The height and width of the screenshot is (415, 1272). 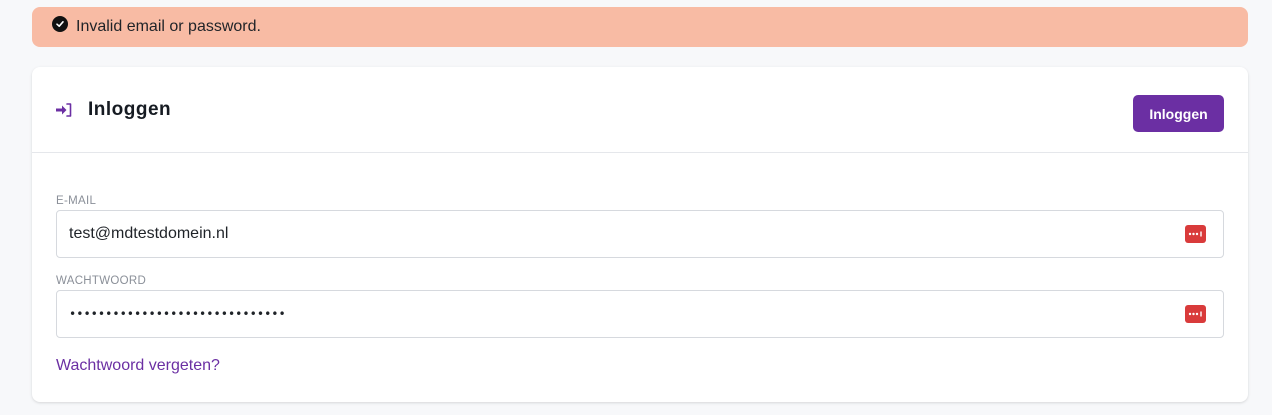 I want to click on page-title: Inloggen, so click(x=130, y=109).